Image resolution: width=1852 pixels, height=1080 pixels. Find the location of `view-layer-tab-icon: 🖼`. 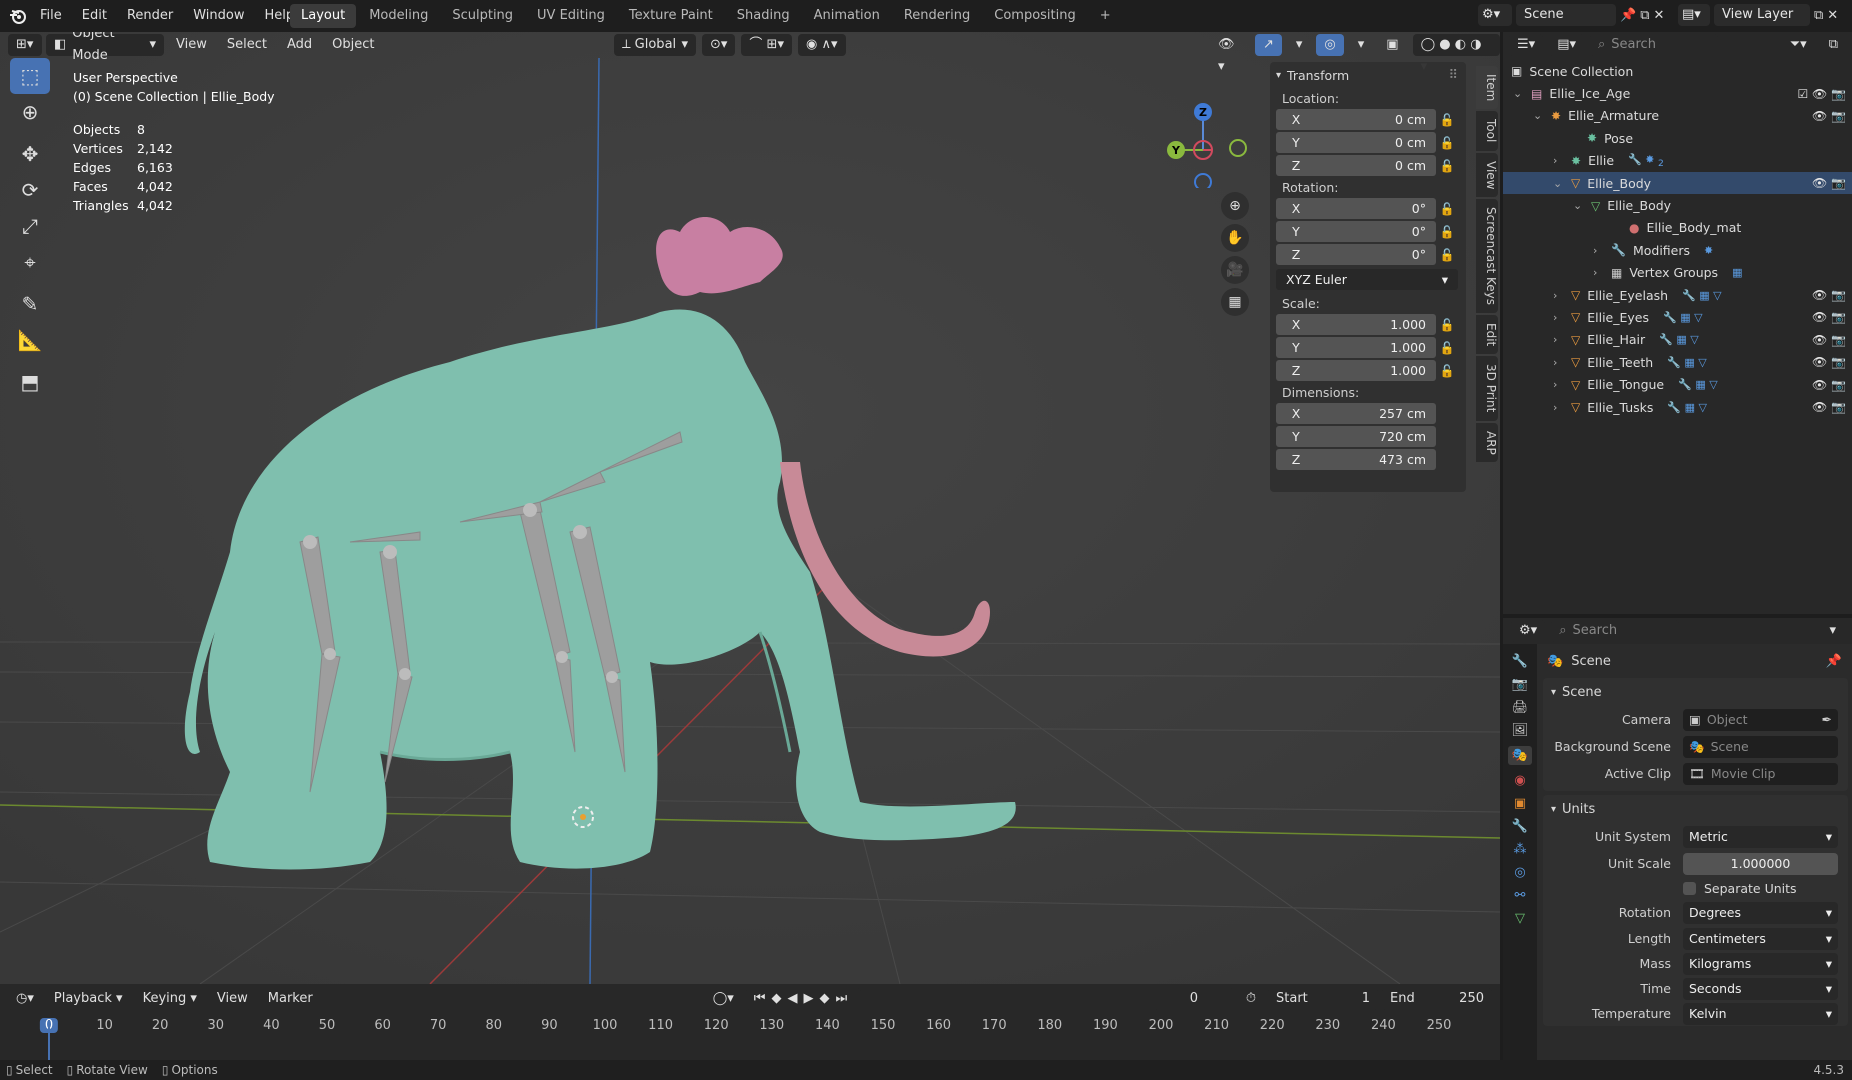

view-layer-tab-icon: 🖼 is located at coordinates (1520, 730).